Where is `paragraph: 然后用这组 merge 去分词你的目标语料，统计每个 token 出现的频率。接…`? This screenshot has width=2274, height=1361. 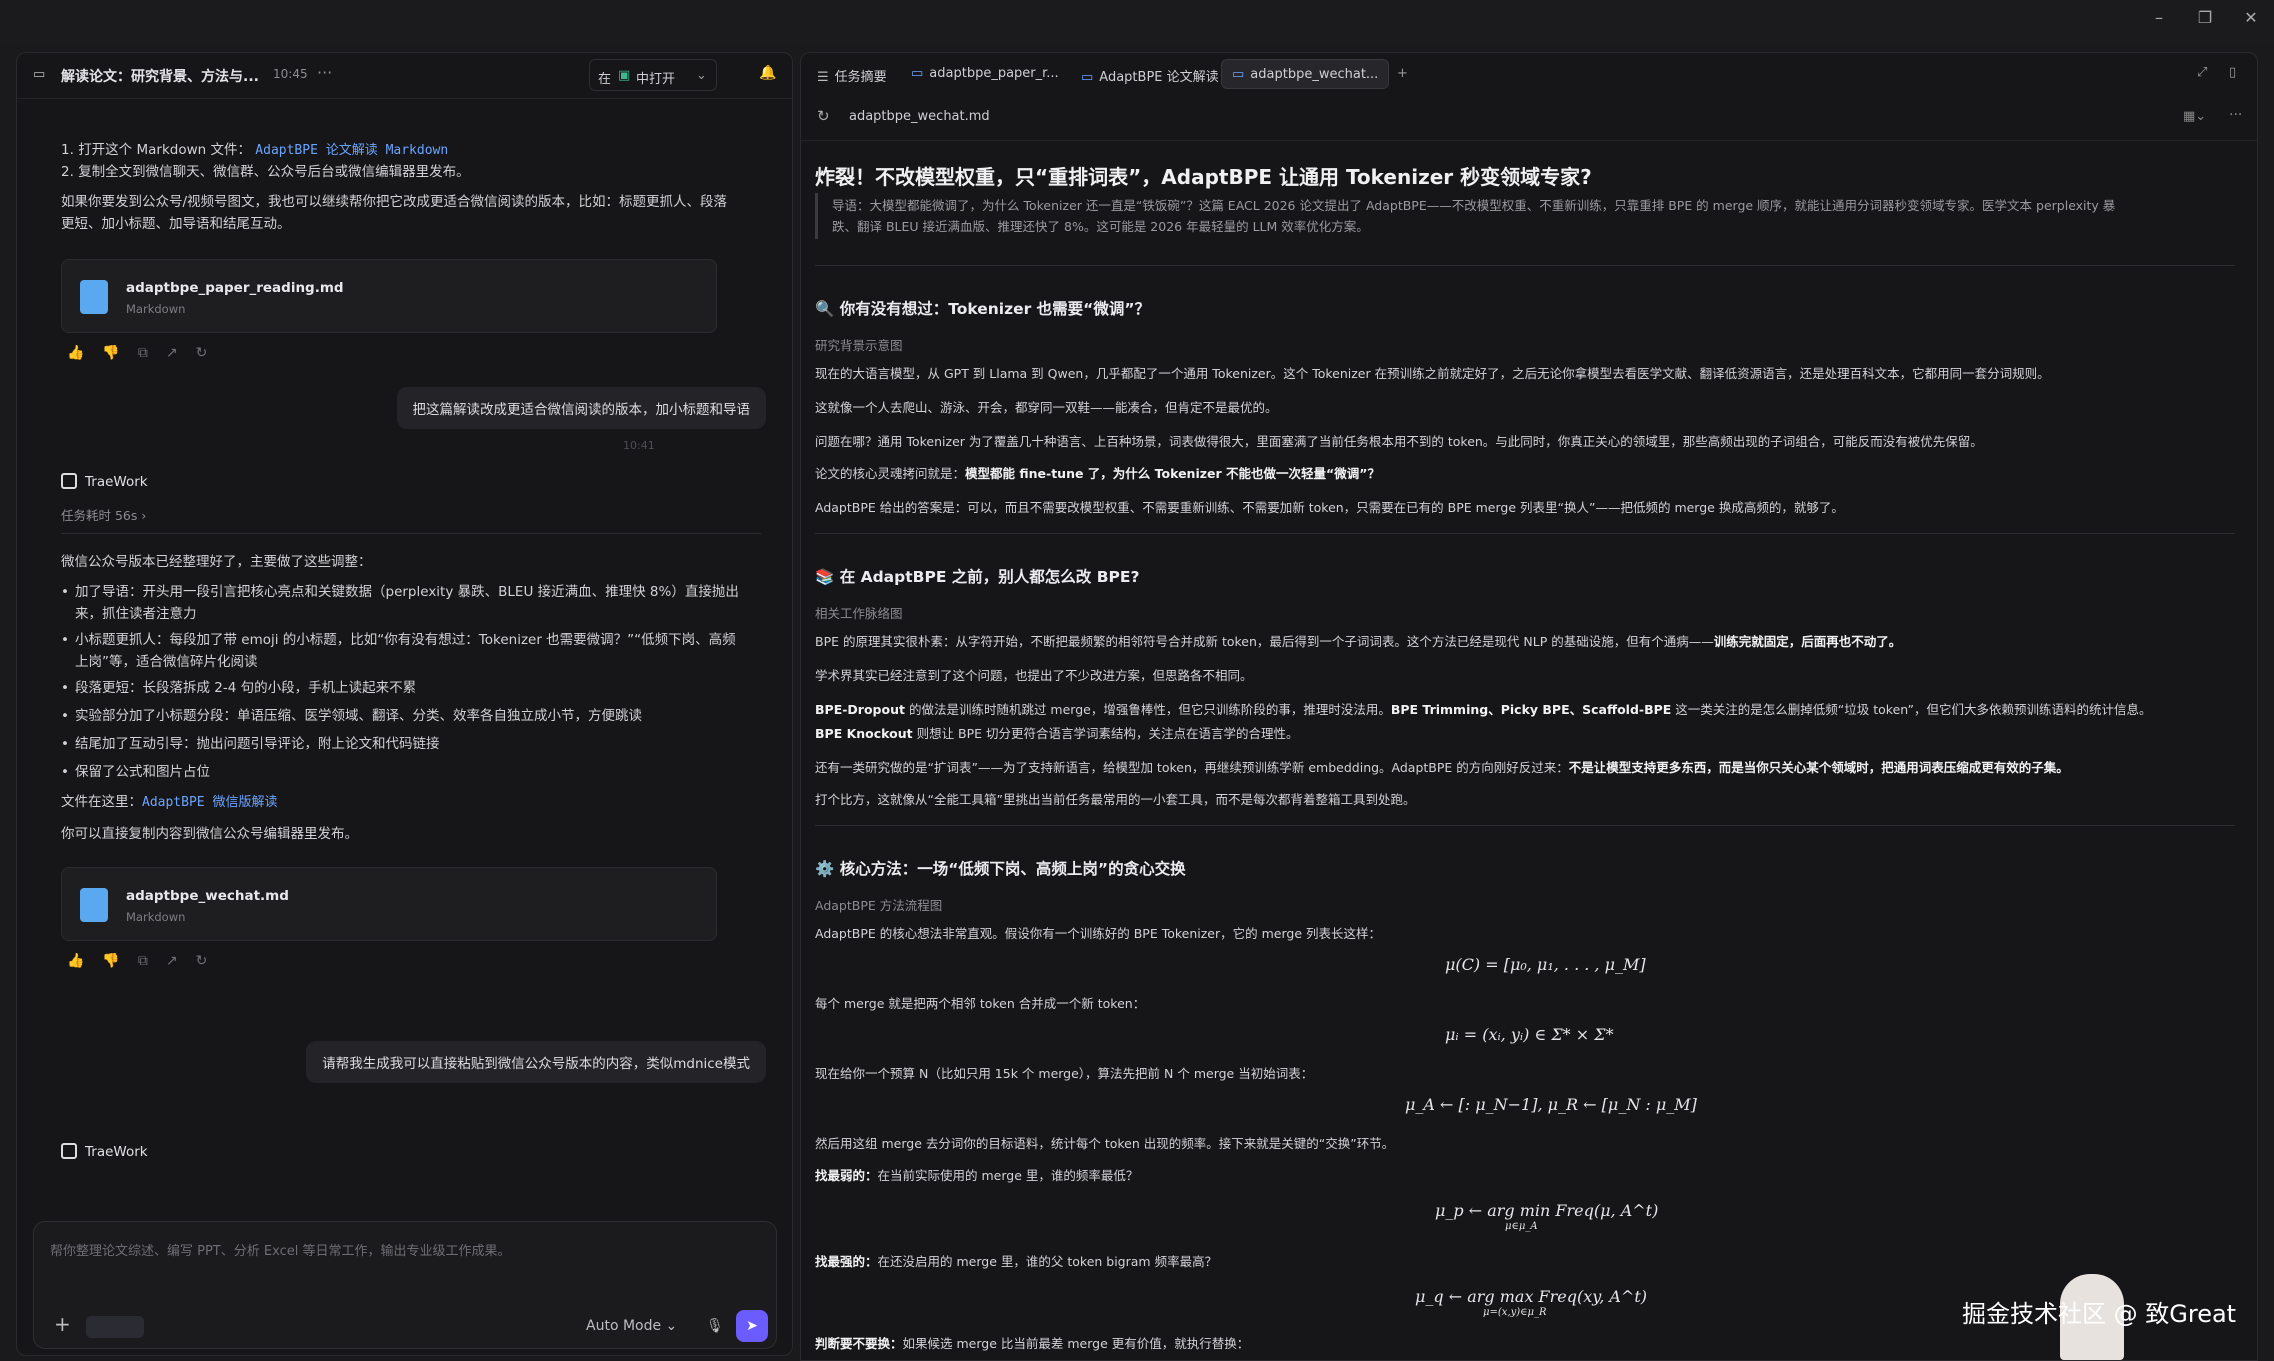 paragraph: 然后用这组 merge 去分词你的目标语料，统计每个 token 出现的频率。接… is located at coordinates (1105, 1143).